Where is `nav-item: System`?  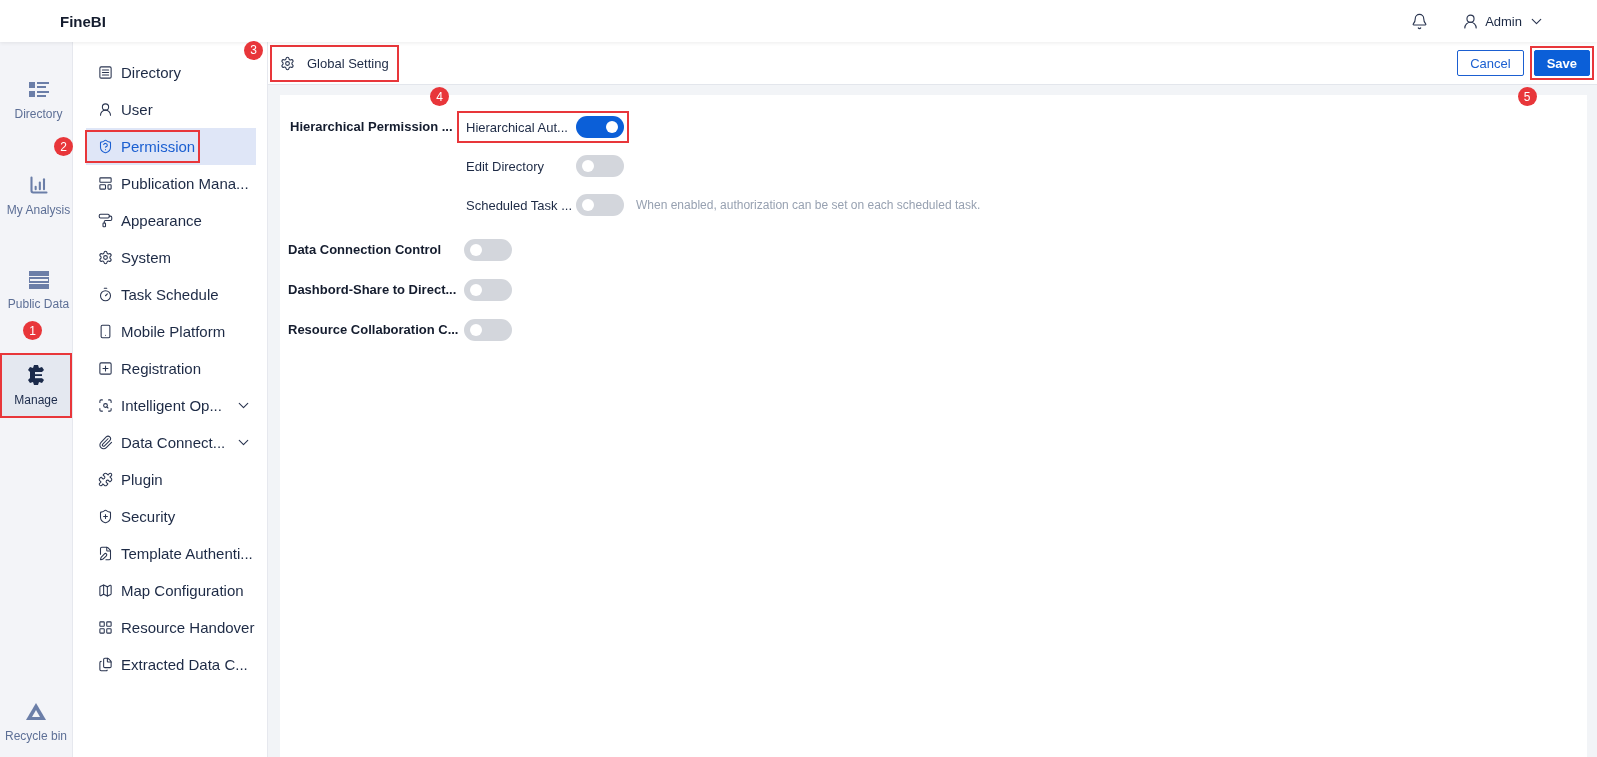
nav-item: System is located at coordinates (171, 257).